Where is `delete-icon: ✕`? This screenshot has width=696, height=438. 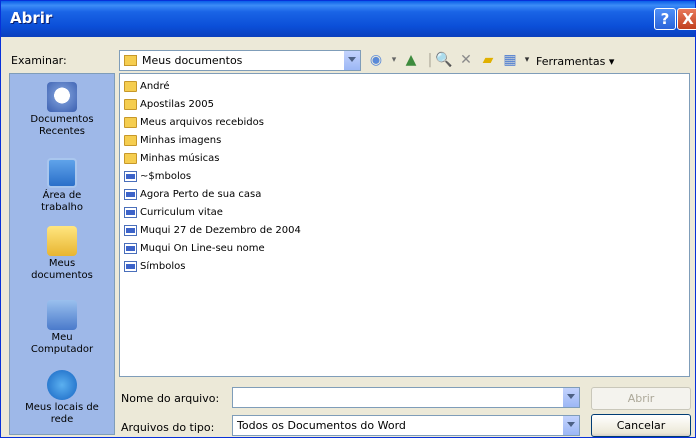
delete-icon: ✕ is located at coordinates (466, 60).